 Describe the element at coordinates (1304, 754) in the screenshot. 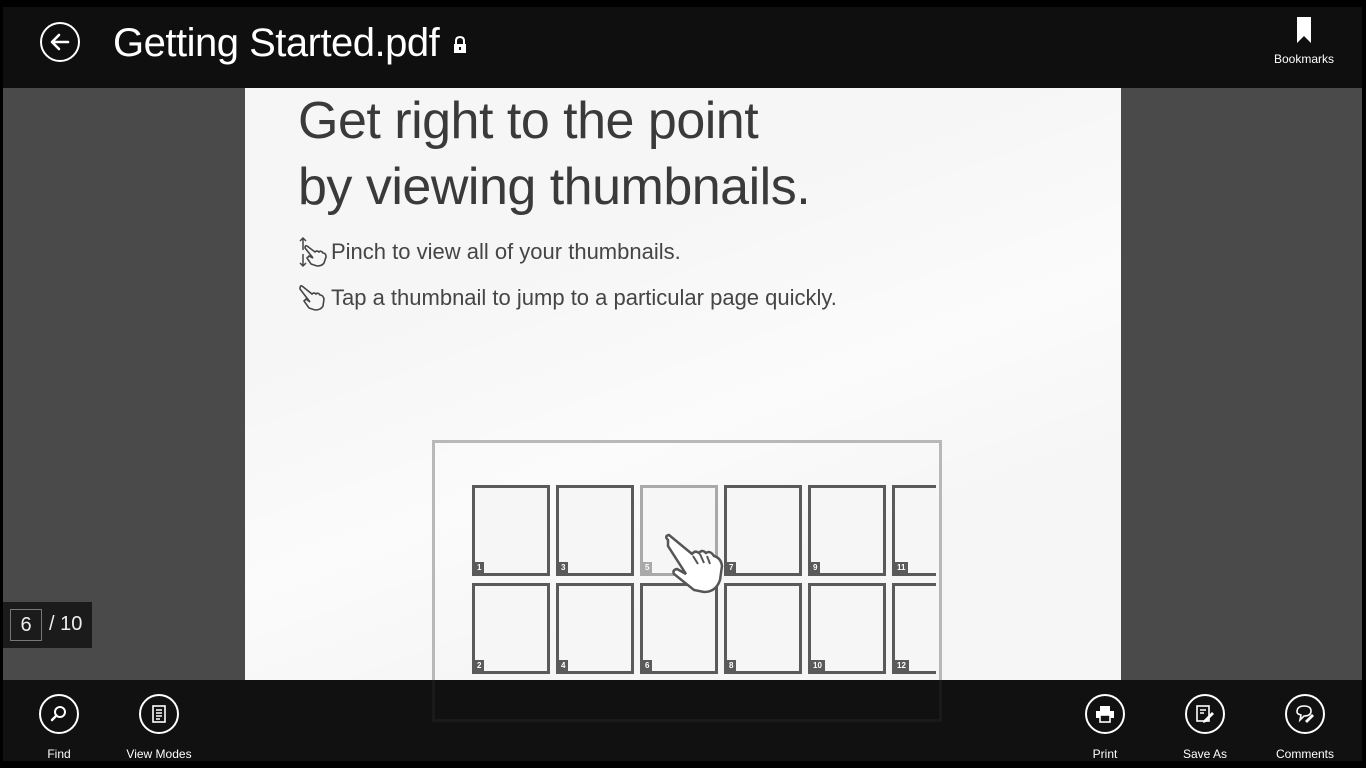

I see `comments-label: Comments` at that location.